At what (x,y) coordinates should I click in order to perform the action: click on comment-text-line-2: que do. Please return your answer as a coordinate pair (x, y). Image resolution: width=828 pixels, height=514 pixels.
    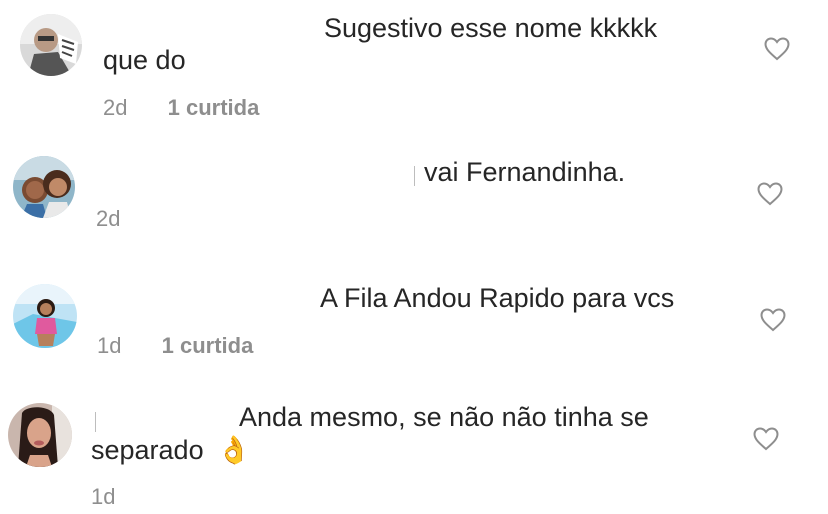
    Looking at the image, I should click on (144, 60).